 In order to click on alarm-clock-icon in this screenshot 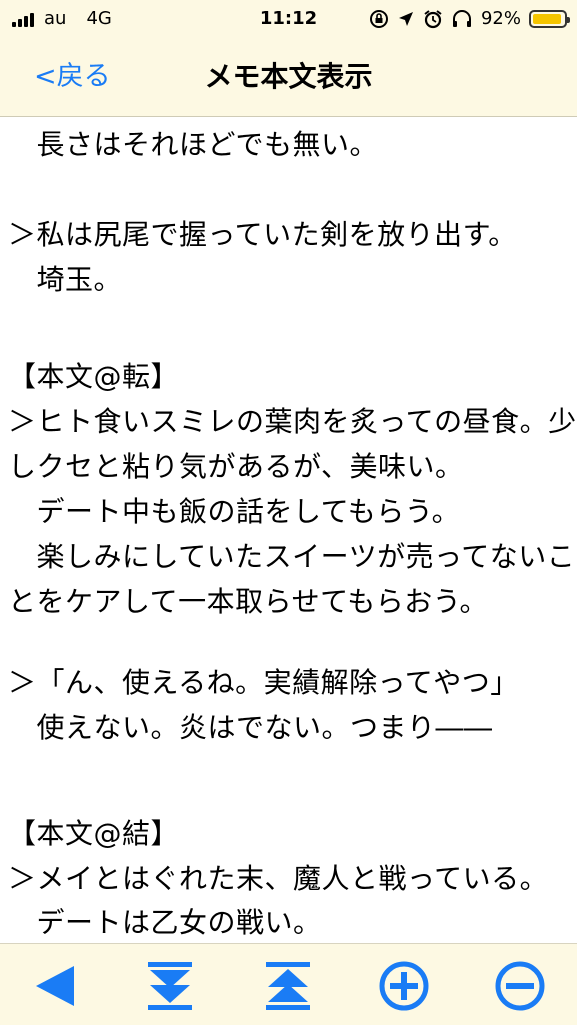, I will do `click(433, 19)`.